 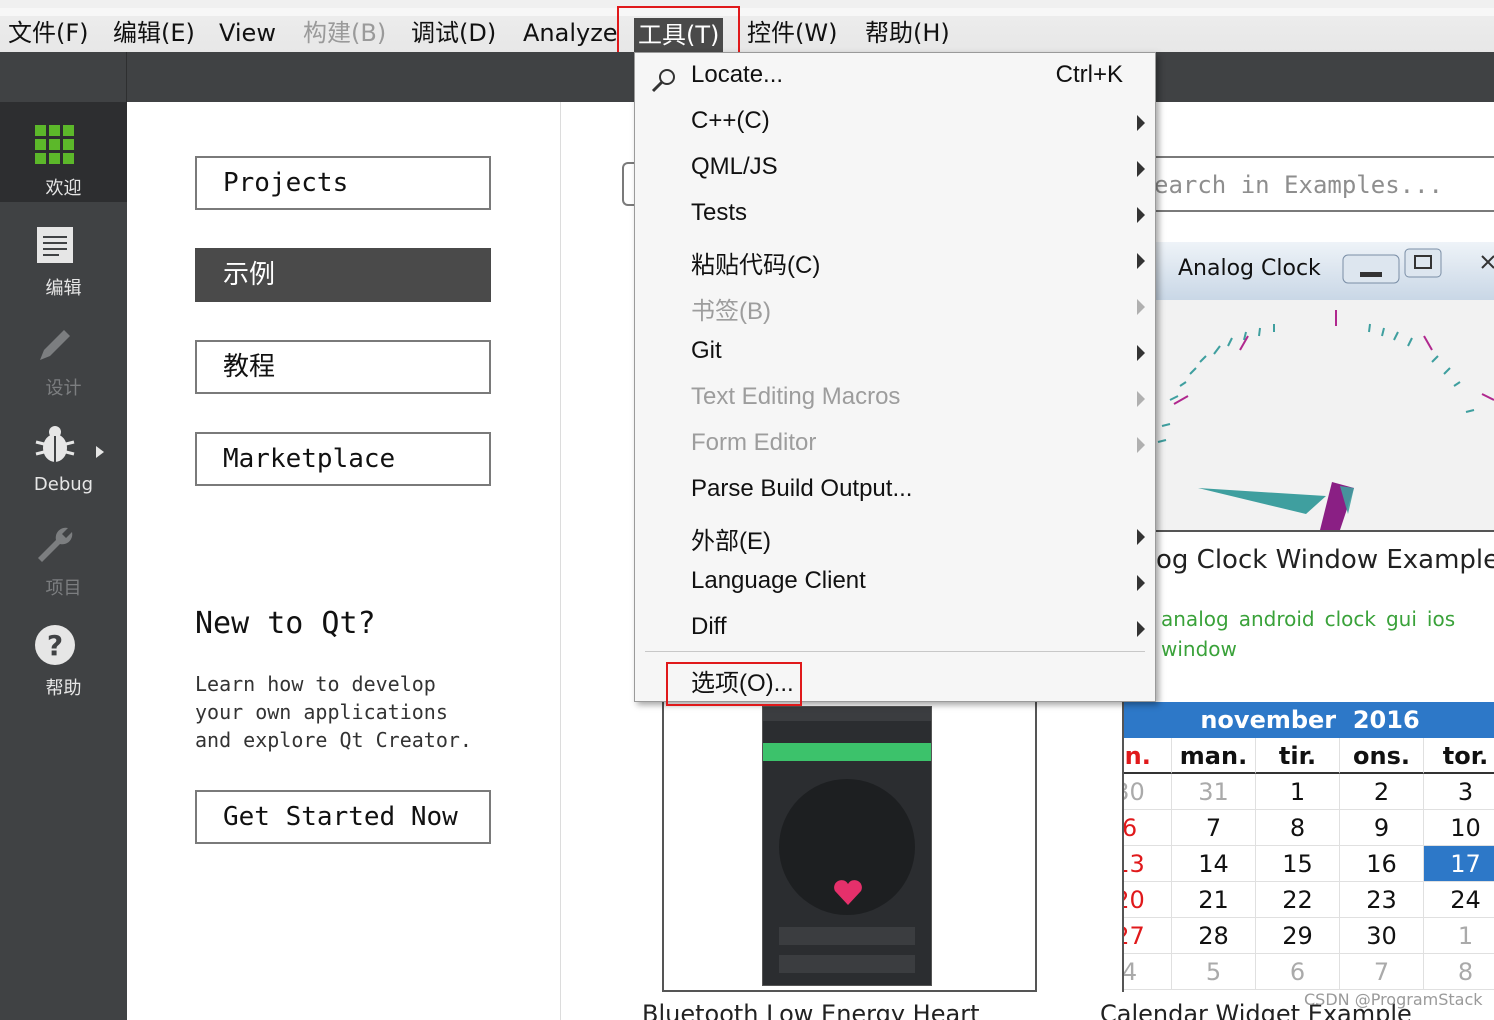 What do you see at coordinates (63, 288) in the screenshot?
I see `mode-label: 编辑` at bounding box center [63, 288].